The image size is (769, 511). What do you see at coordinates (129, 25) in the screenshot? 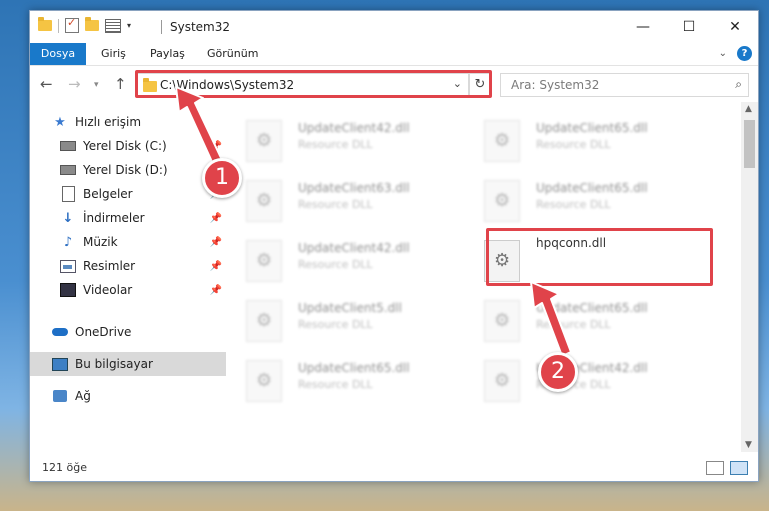
I see `chevron-down-icon: ▾` at bounding box center [129, 25].